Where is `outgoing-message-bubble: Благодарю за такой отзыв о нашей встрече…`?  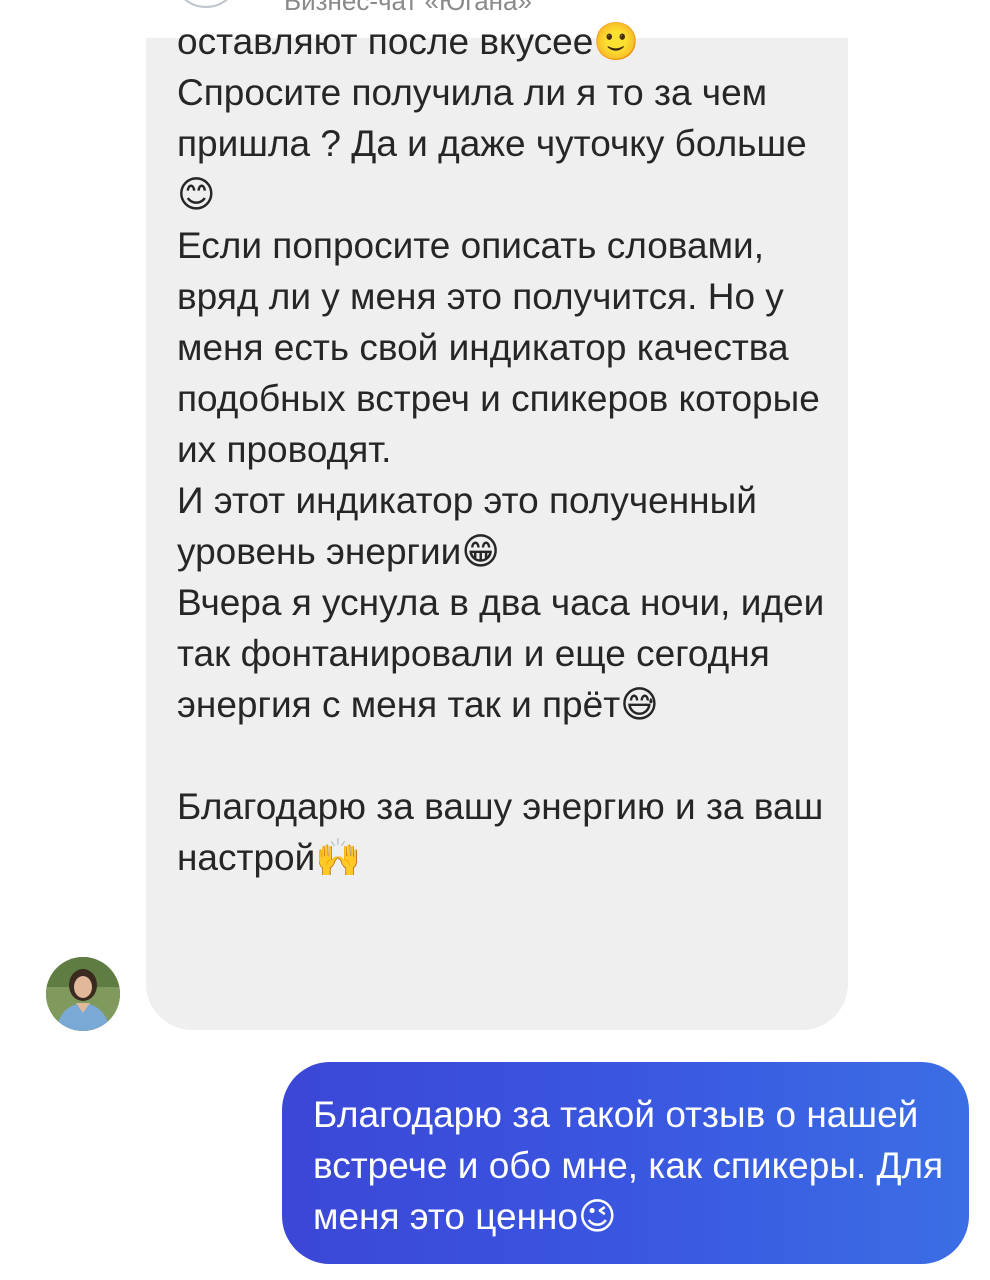
outgoing-message-bubble: Благодарю за такой отзыв о нашей встрече… is located at coordinates (625, 1163).